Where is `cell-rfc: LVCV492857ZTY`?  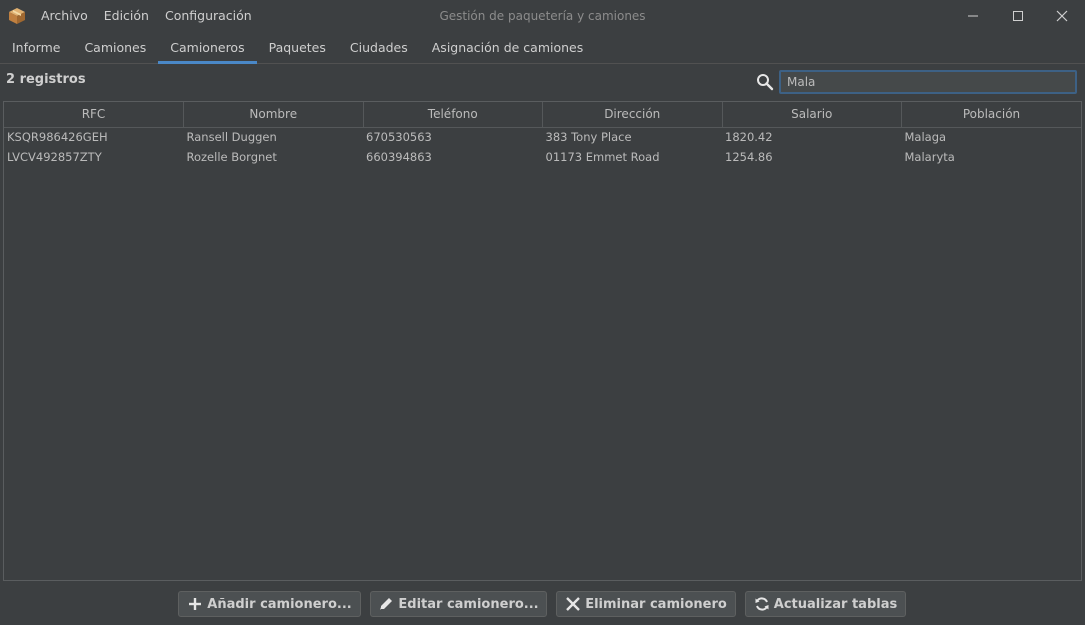 cell-rfc: LVCV492857ZTY is located at coordinates (54, 157).